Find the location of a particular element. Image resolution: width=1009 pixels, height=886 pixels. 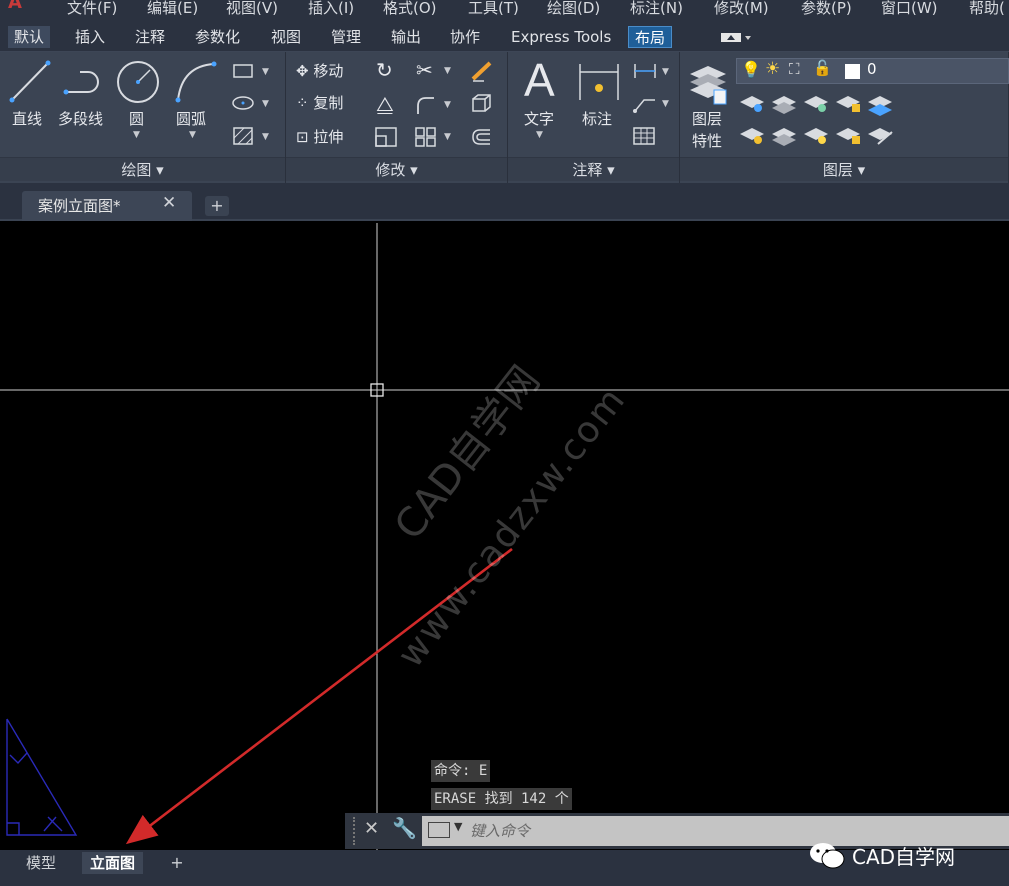

menu-format: 格式(O) is located at coordinates (410, 9).